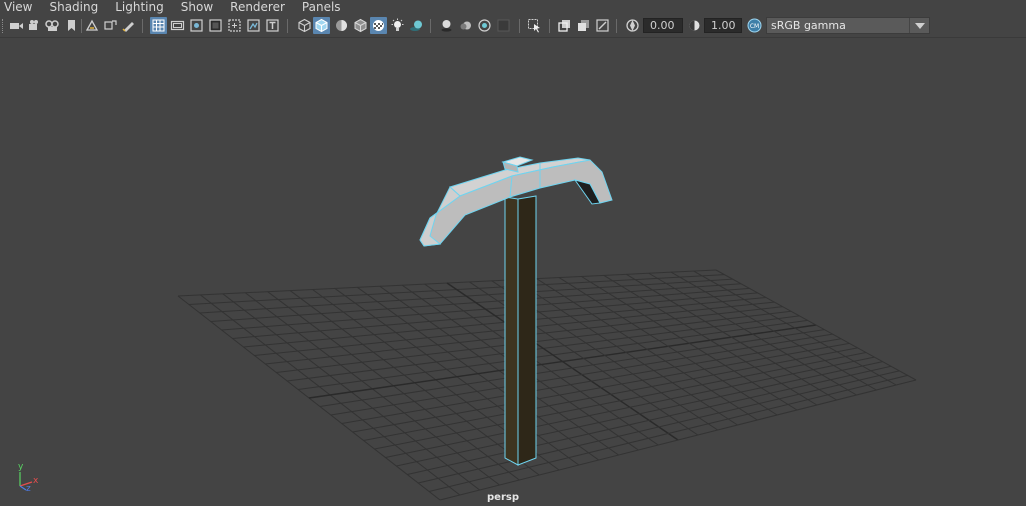 The image size is (1026, 506). Describe the element at coordinates (465, 25) in the screenshot. I see `motion-blur-icon` at that location.